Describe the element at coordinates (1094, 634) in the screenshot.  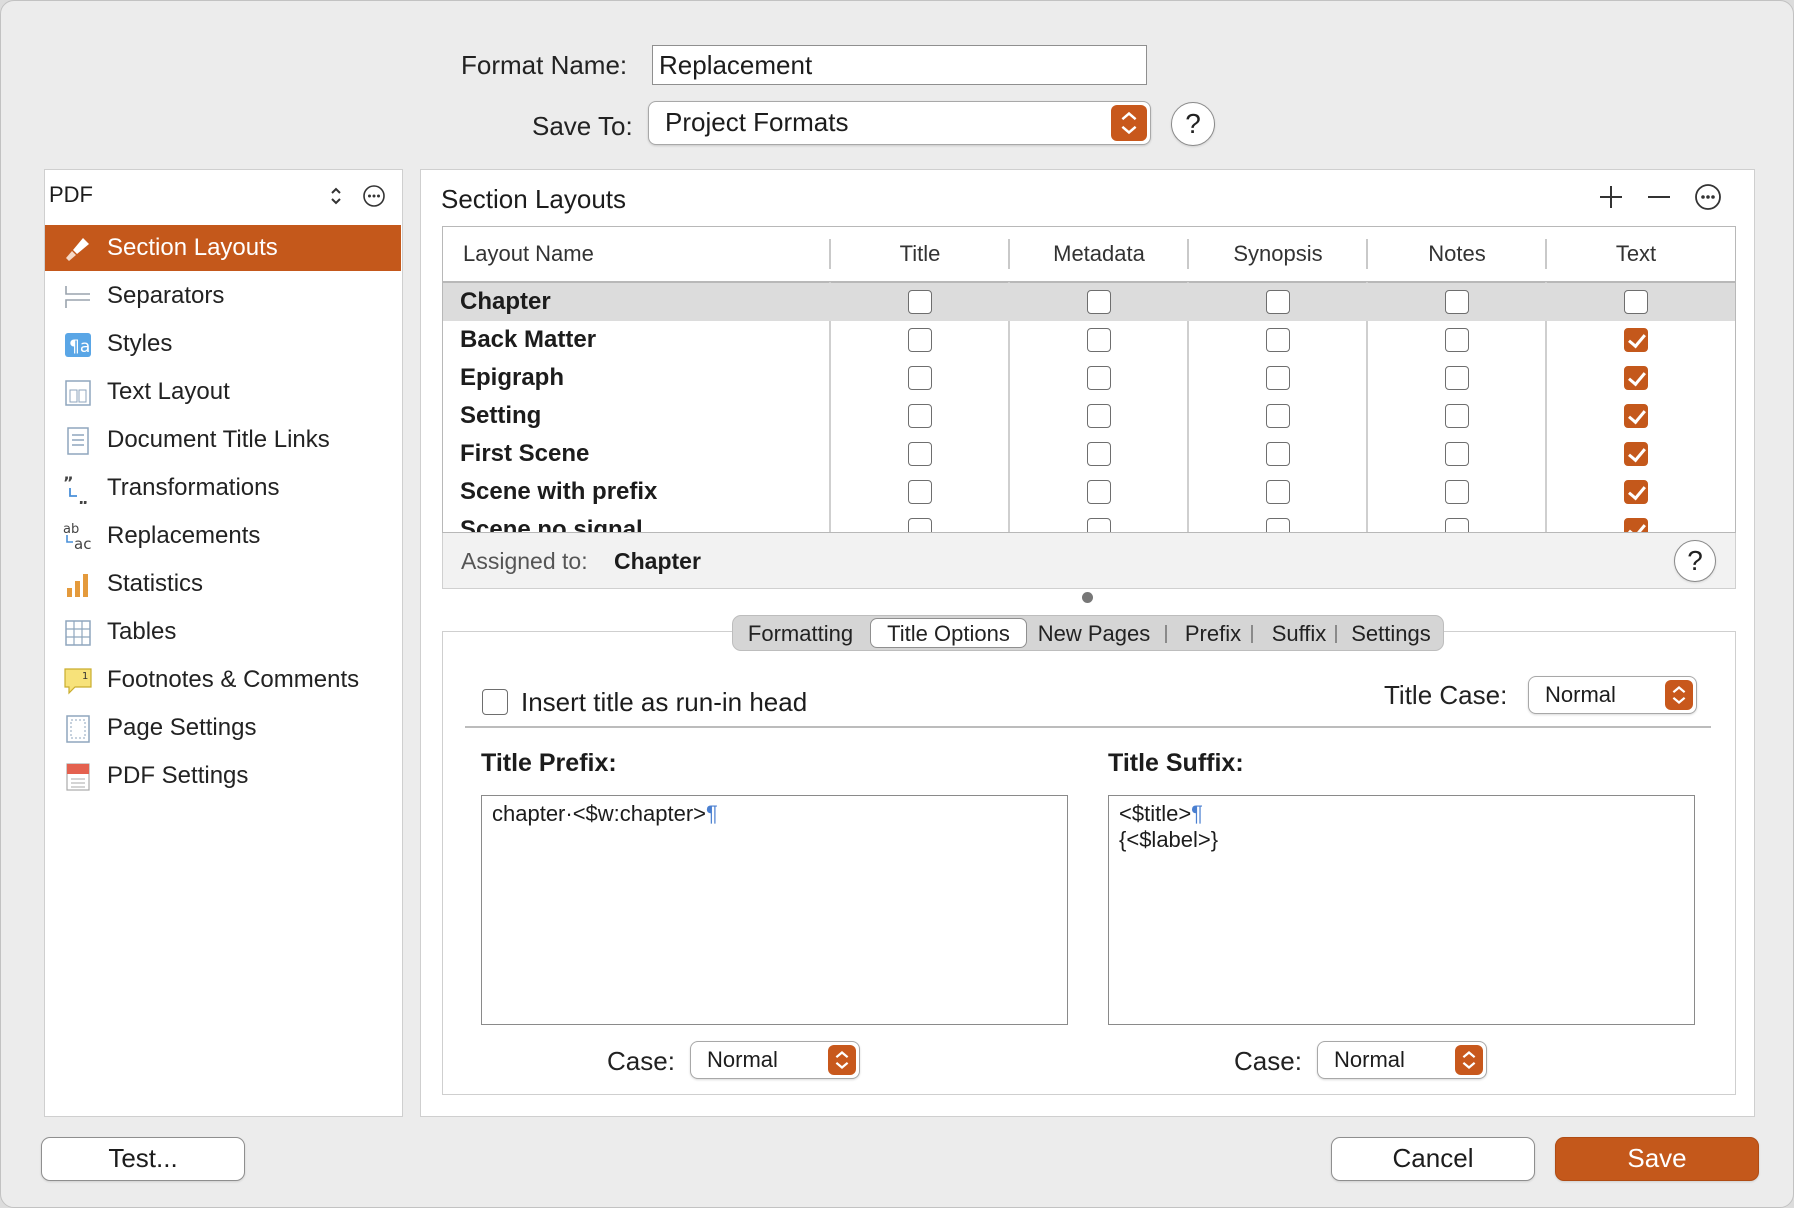
I see `tab-new-pages: New Pages` at that location.